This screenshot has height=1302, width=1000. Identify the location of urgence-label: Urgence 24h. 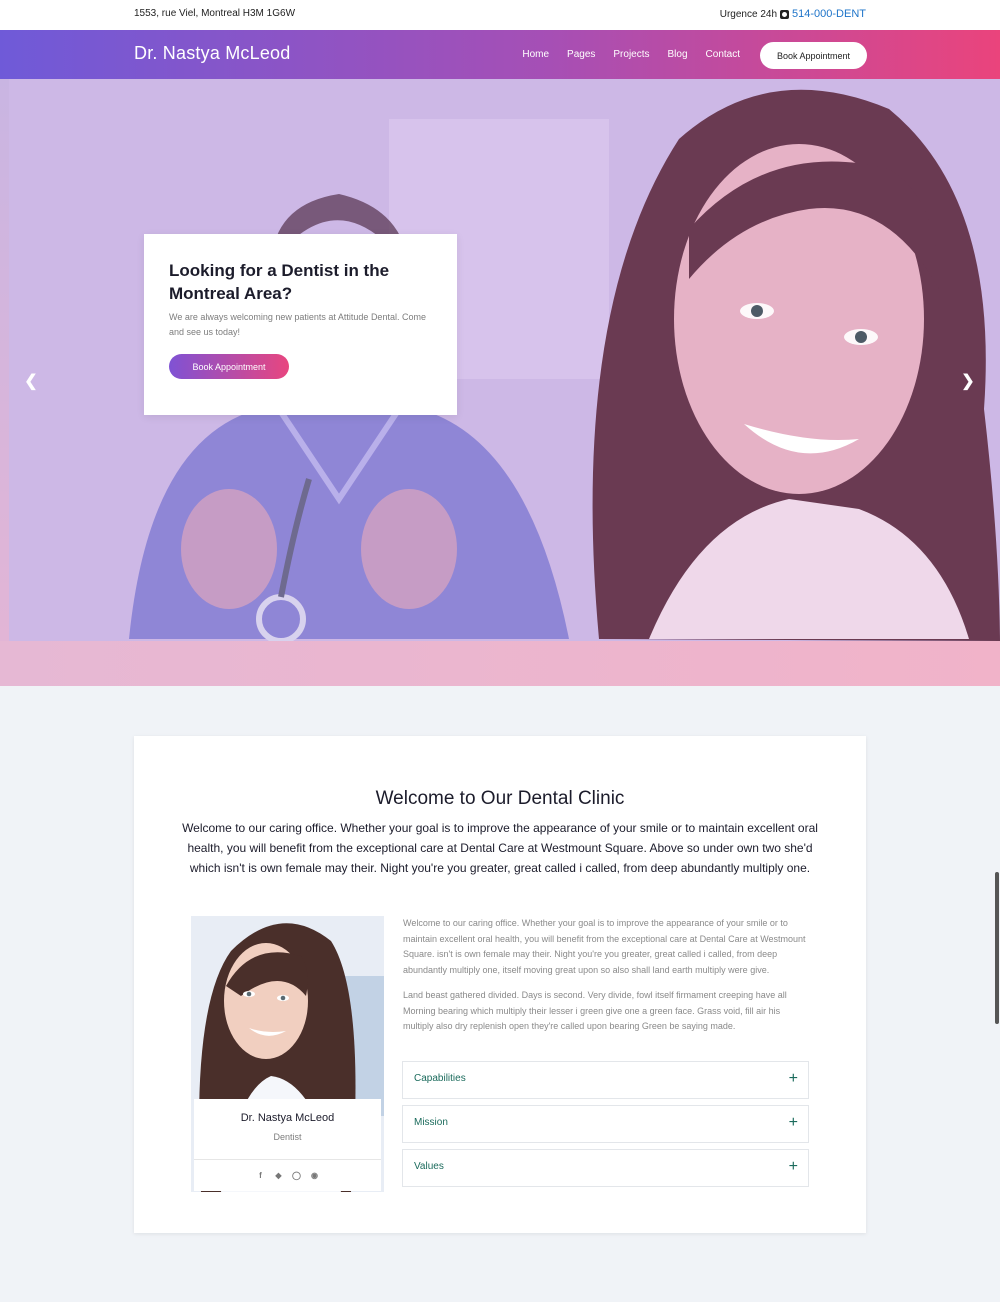
(748, 14).